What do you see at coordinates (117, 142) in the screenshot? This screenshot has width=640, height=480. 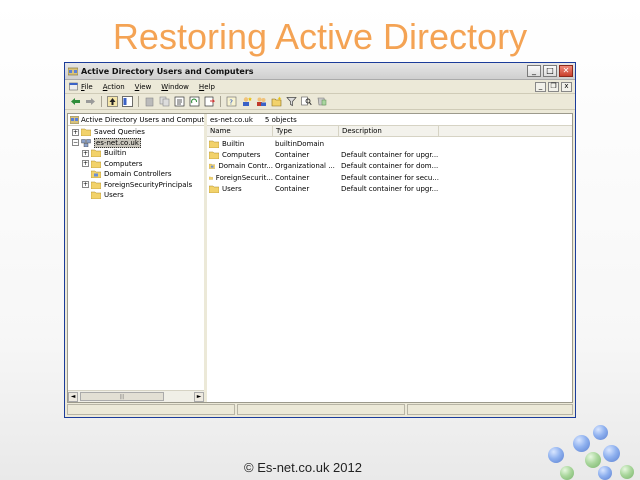 I see `tree-item-label: es-net.co.uk` at bounding box center [117, 142].